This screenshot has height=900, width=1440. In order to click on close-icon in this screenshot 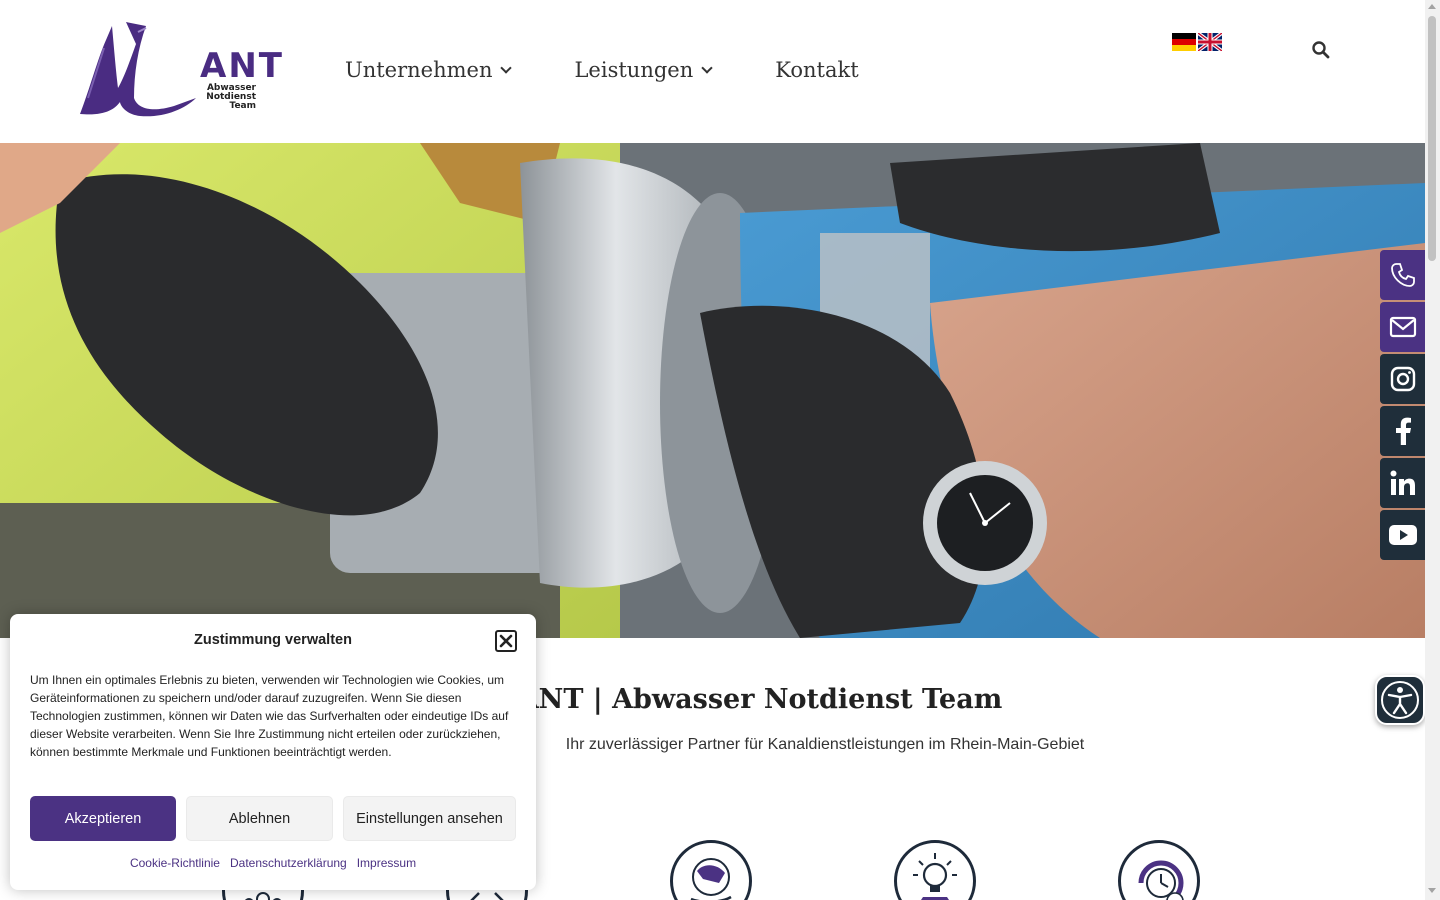, I will do `click(506, 641)`.